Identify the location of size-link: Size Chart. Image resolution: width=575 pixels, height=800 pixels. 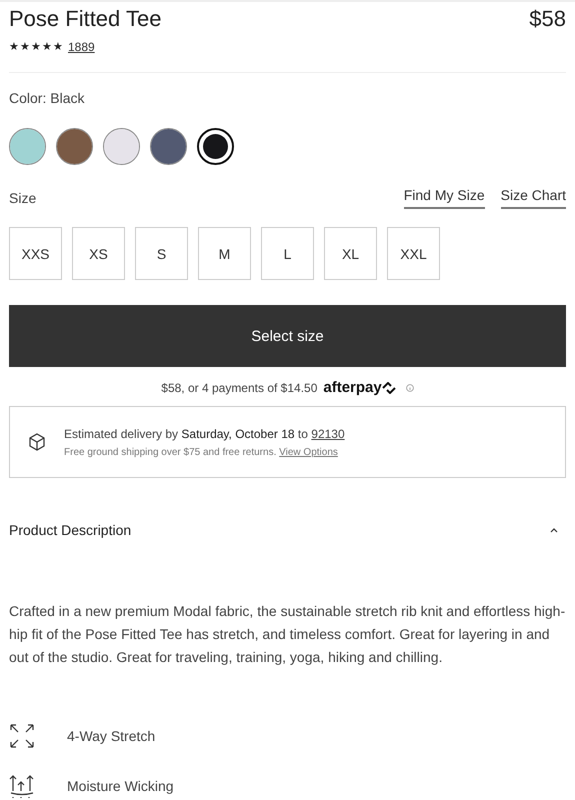
(533, 198).